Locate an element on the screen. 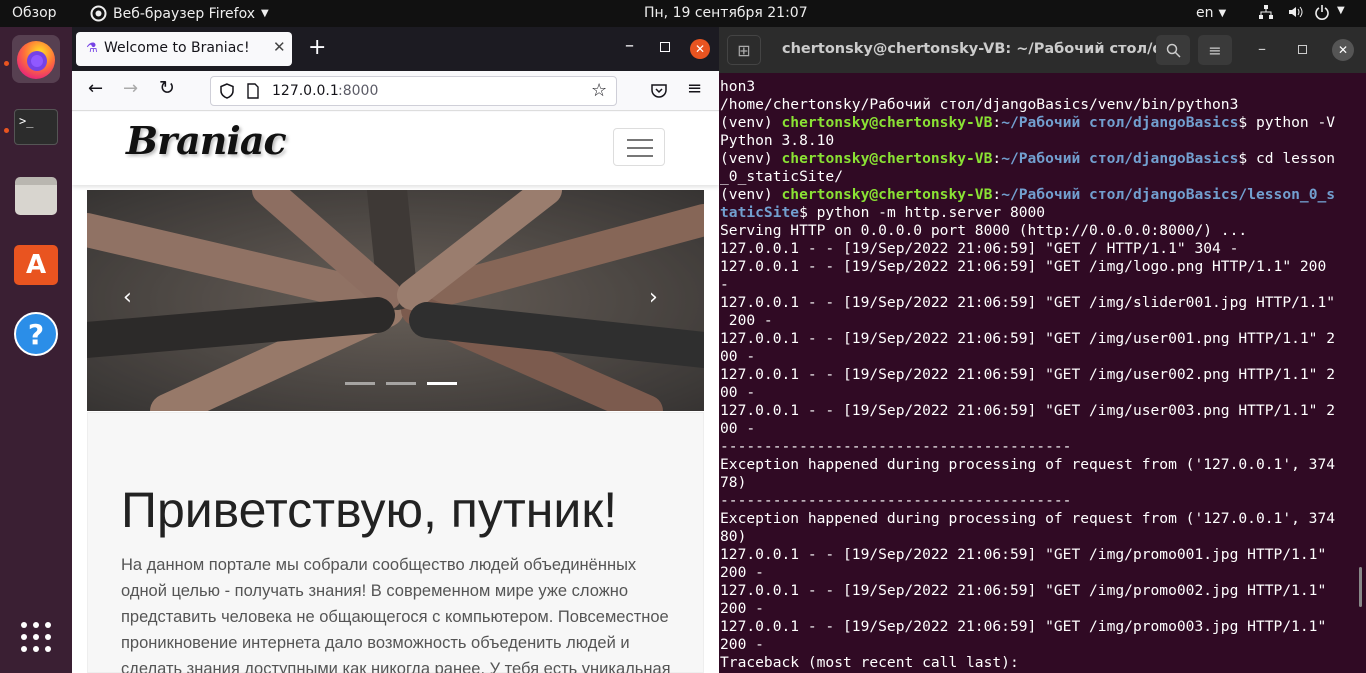  page-heading: Приветствую, путник! is located at coordinates (369, 510).